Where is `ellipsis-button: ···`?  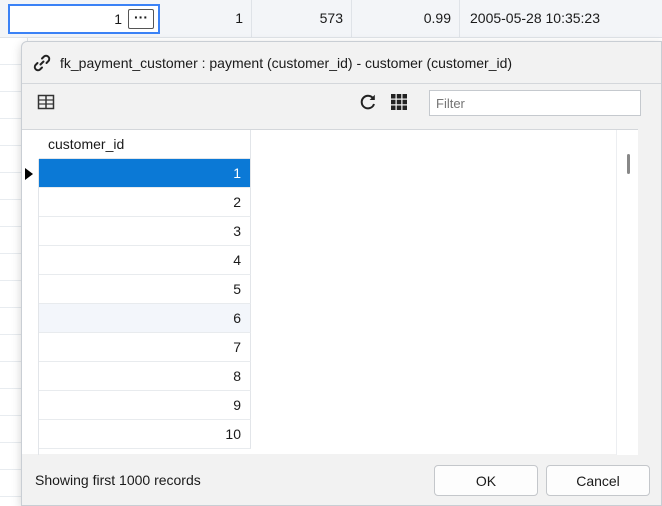 ellipsis-button: ··· is located at coordinates (141, 19).